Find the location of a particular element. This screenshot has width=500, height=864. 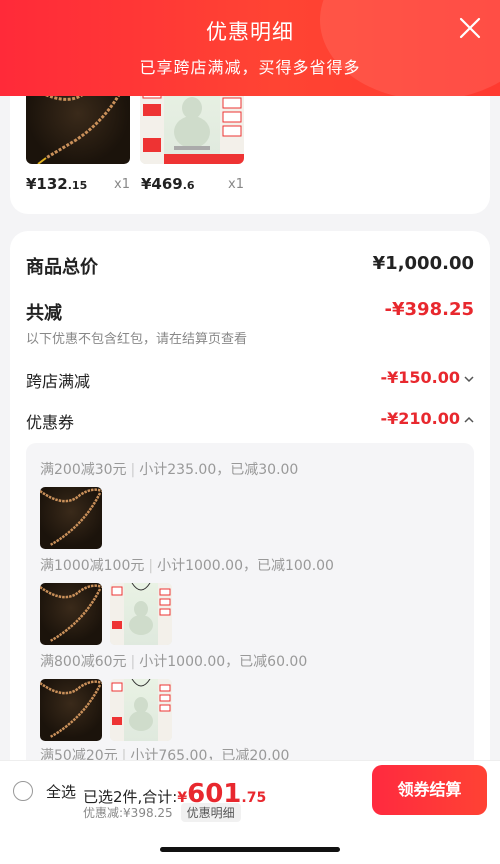

discount-summary: 优惠减:¥398.25 优惠明细 is located at coordinates (162, 812).